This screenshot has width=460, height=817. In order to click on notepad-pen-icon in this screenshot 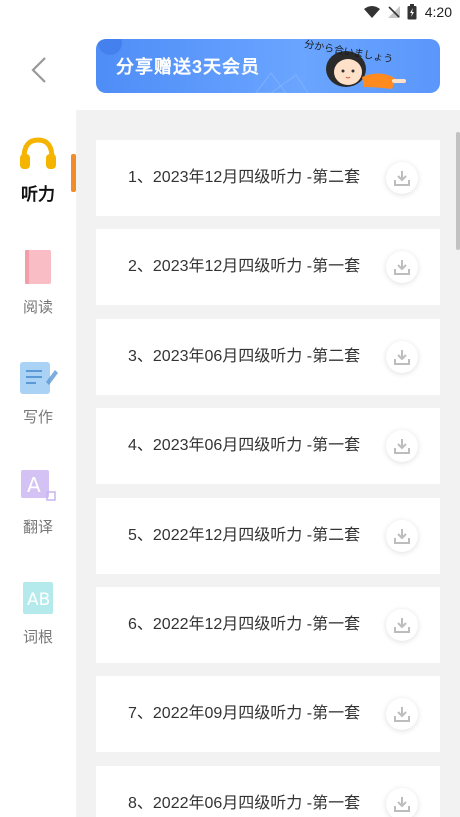, I will do `click(39, 378)`.